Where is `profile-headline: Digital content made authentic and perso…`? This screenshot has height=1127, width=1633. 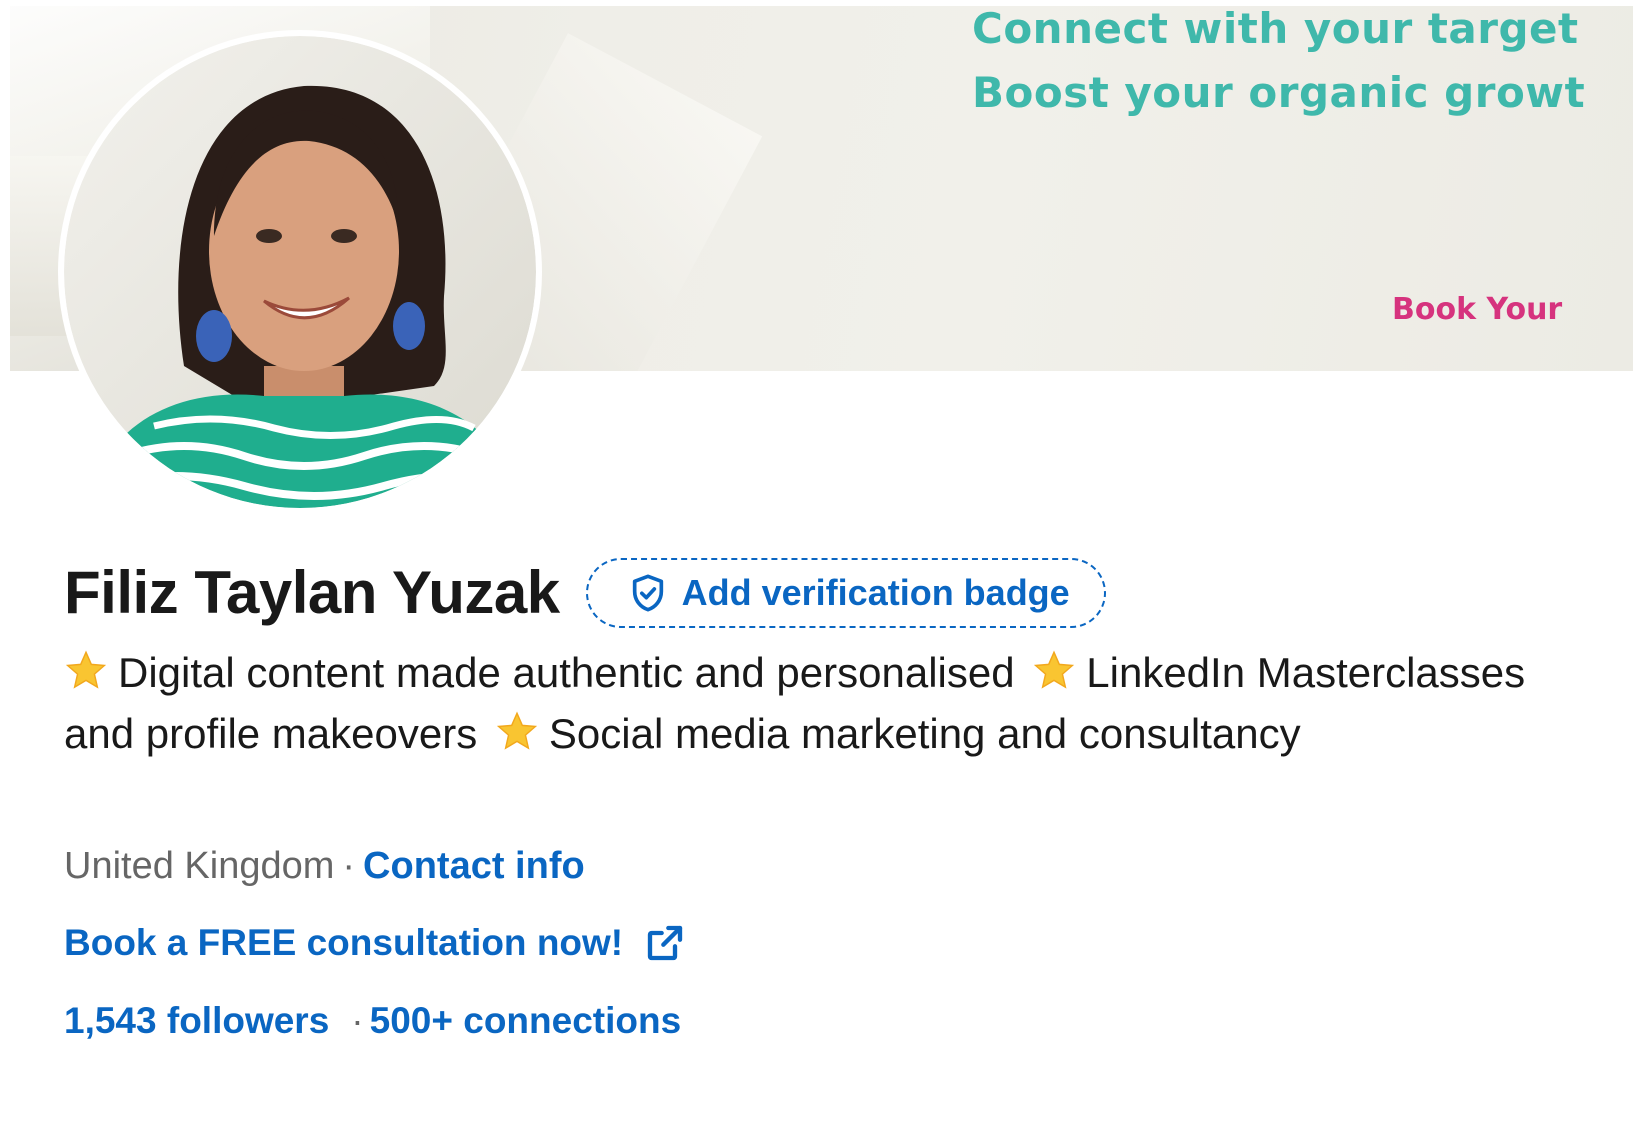 profile-headline: Digital content made authentic and perso… is located at coordinates (814, 703).